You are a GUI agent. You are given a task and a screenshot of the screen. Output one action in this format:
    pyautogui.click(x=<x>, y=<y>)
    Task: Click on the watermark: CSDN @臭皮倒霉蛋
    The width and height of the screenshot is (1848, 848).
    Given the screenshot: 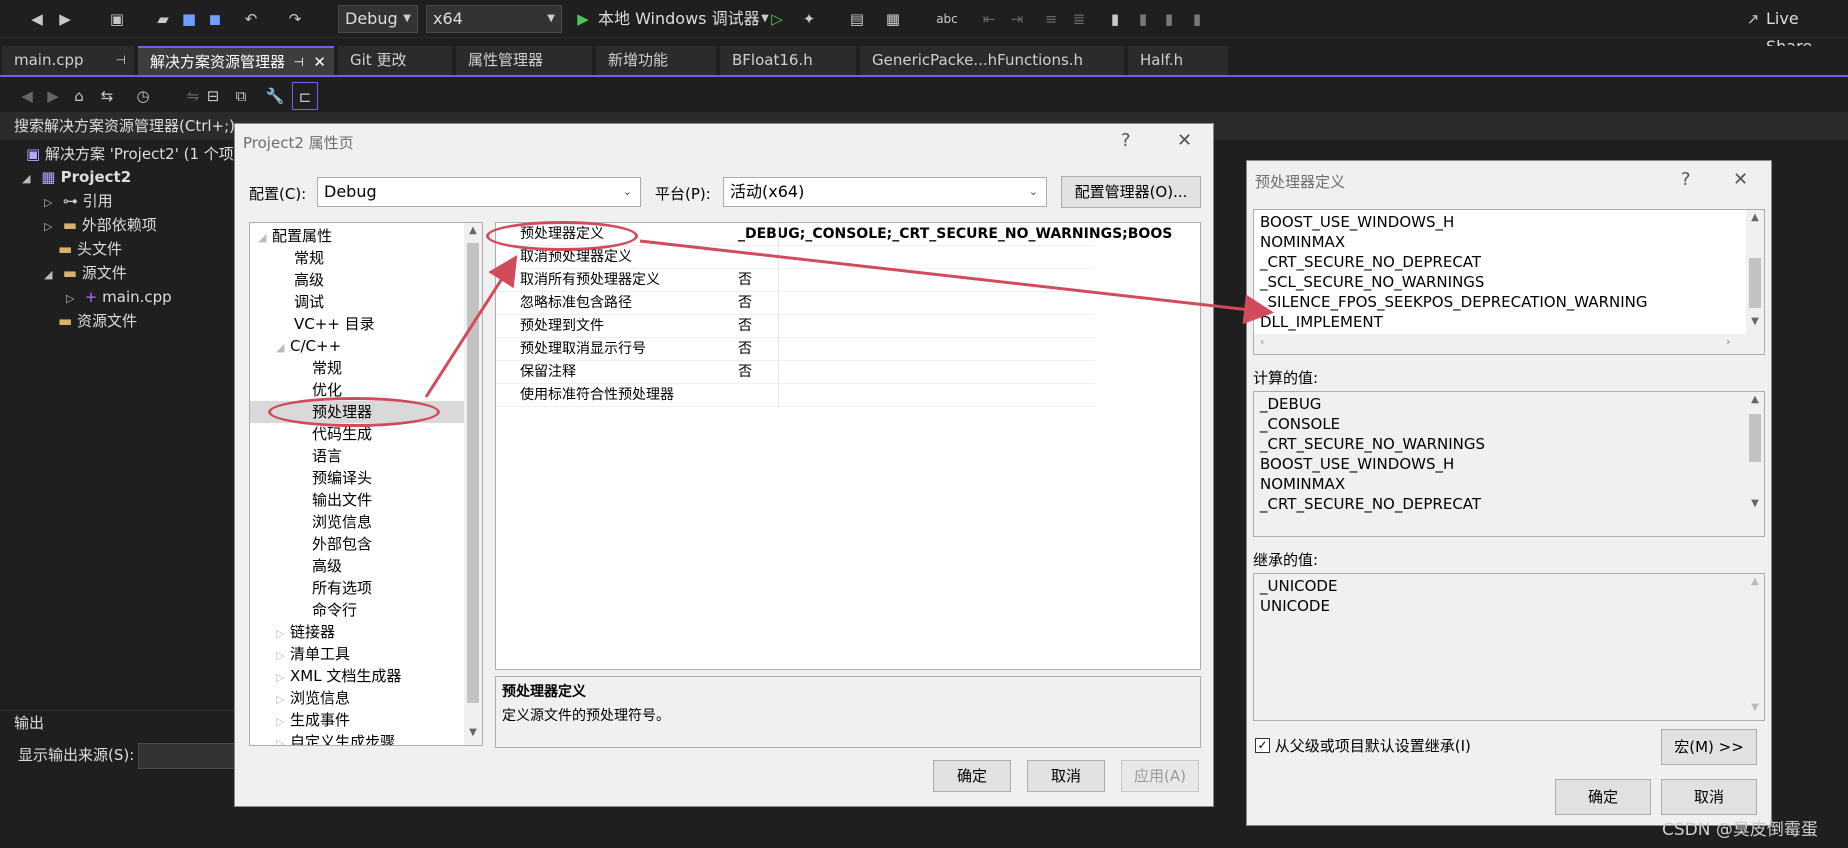 What is the action you would take?
    pyautogui.click(x=1740, y=830)
    